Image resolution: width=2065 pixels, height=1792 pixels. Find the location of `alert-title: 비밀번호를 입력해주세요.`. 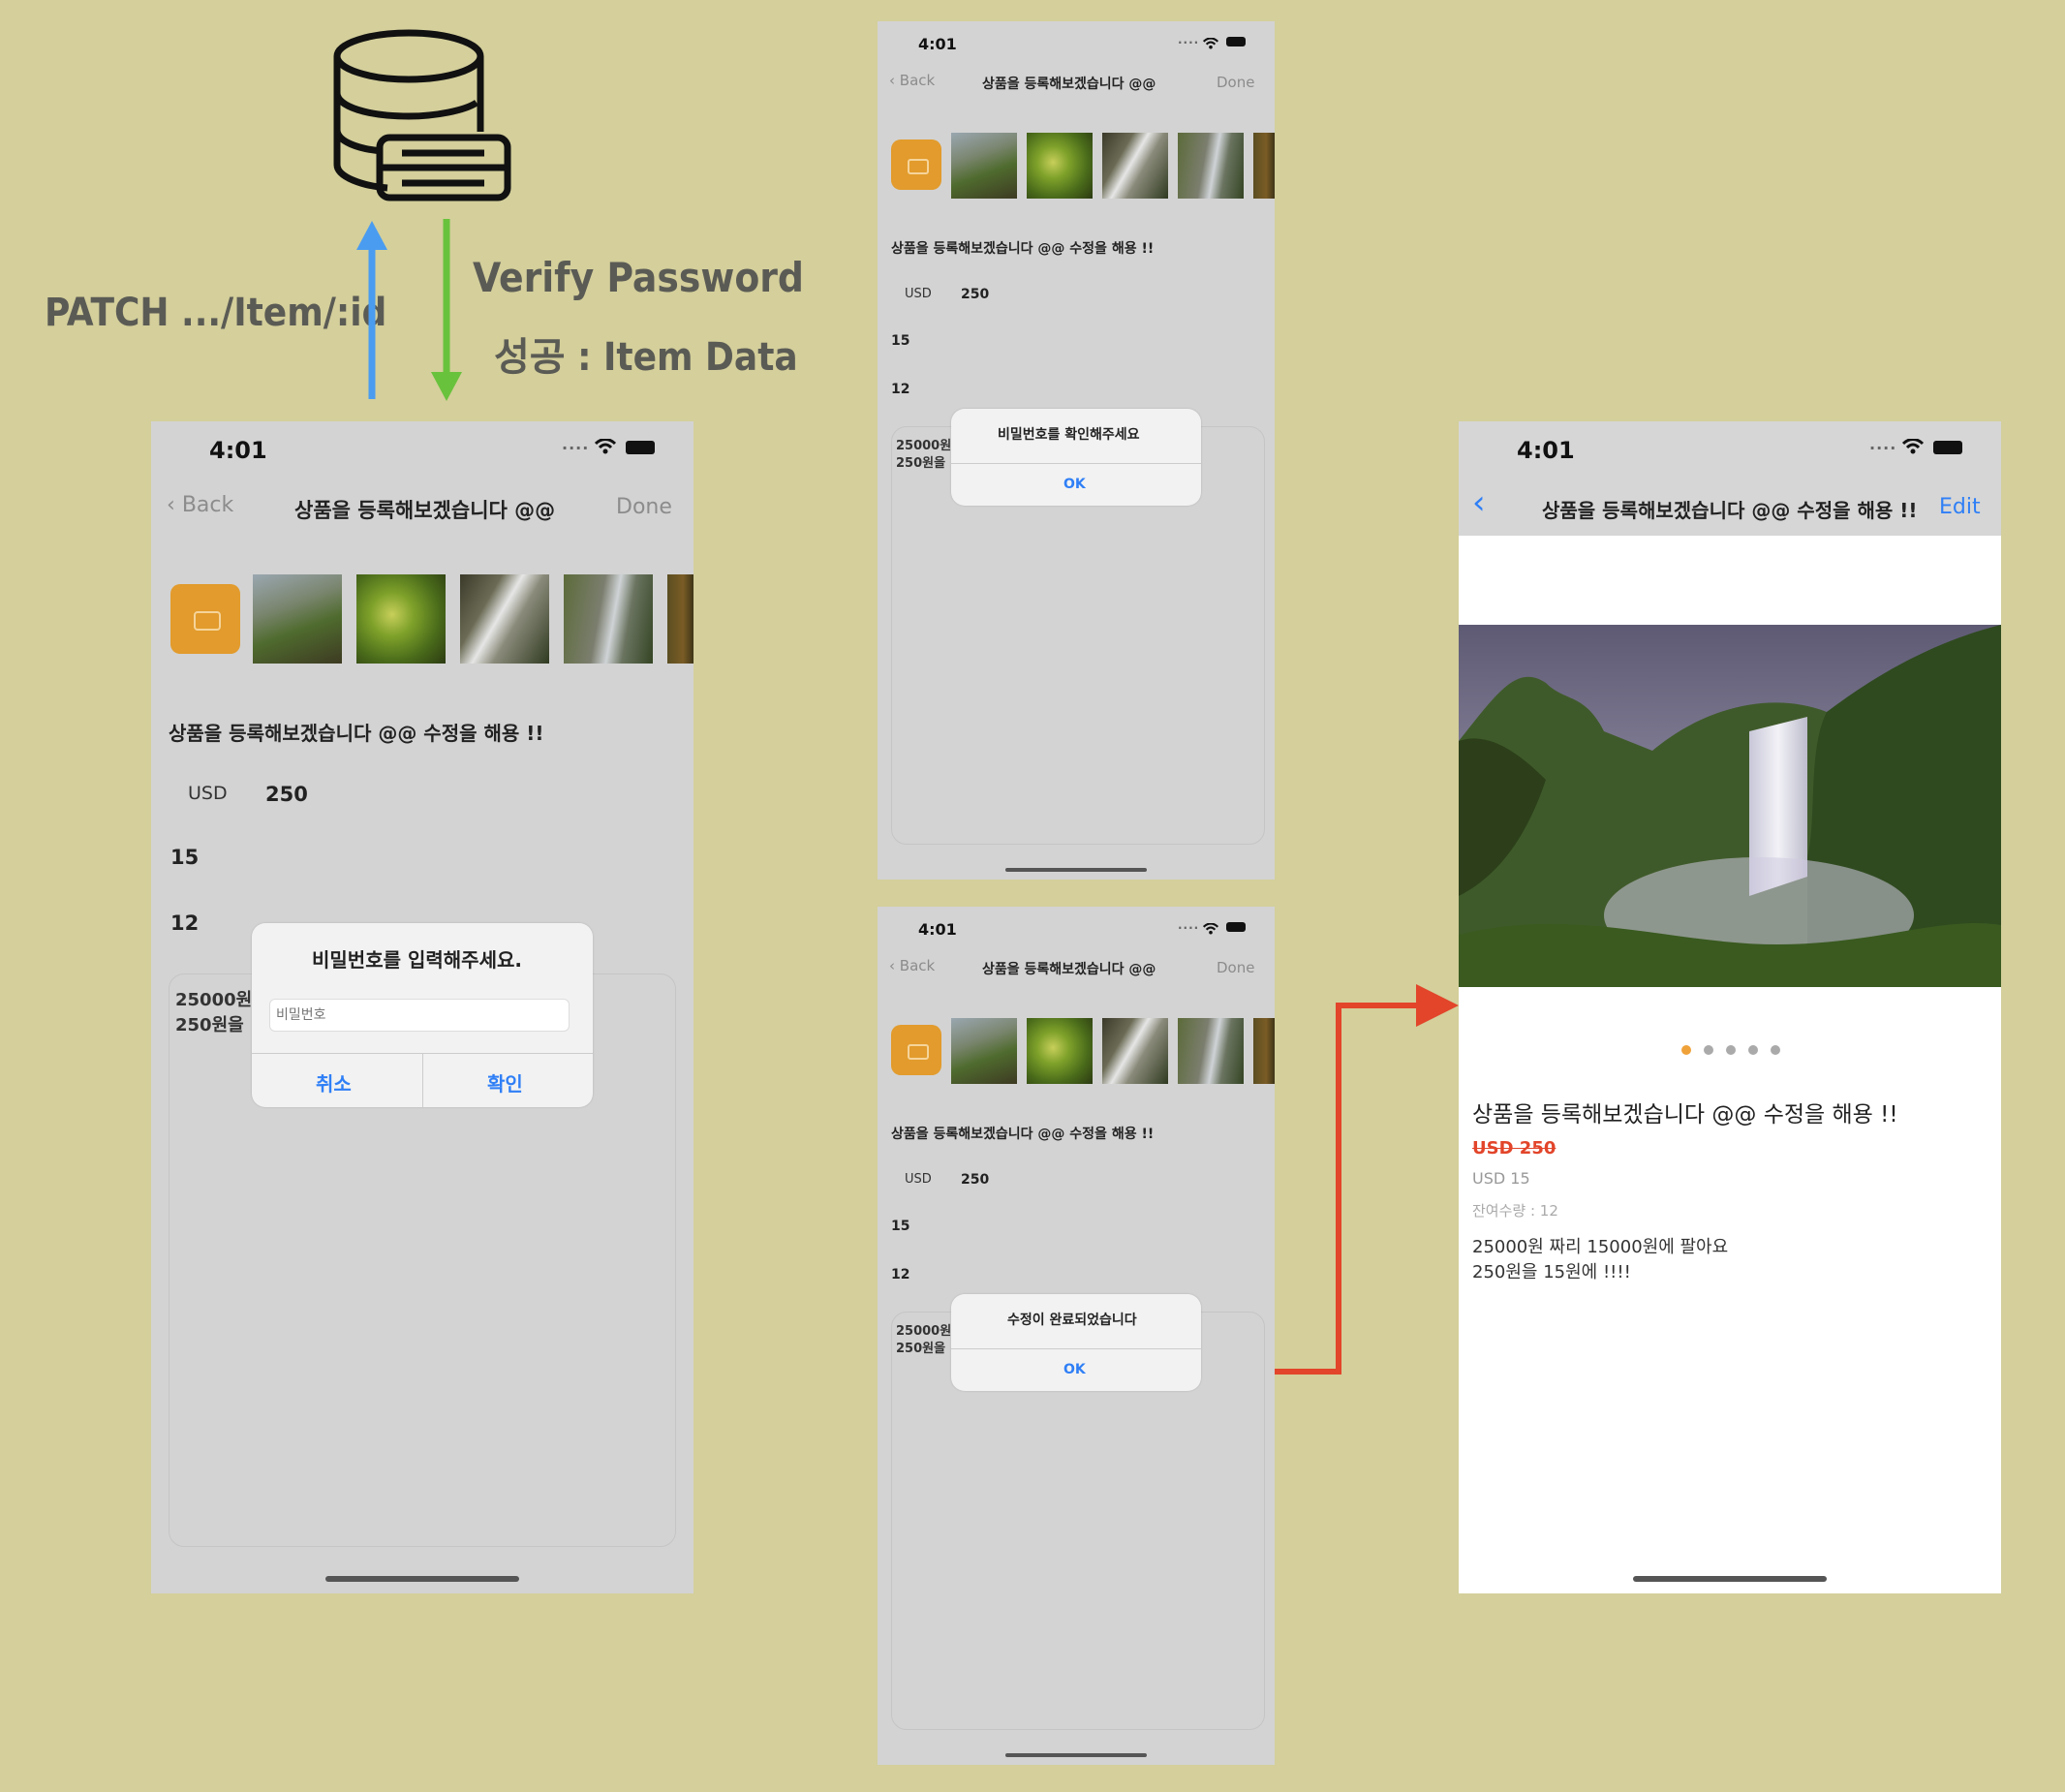

alert-title: 비밀번호를 입력해주세요. is located at coordinates (417, 960).